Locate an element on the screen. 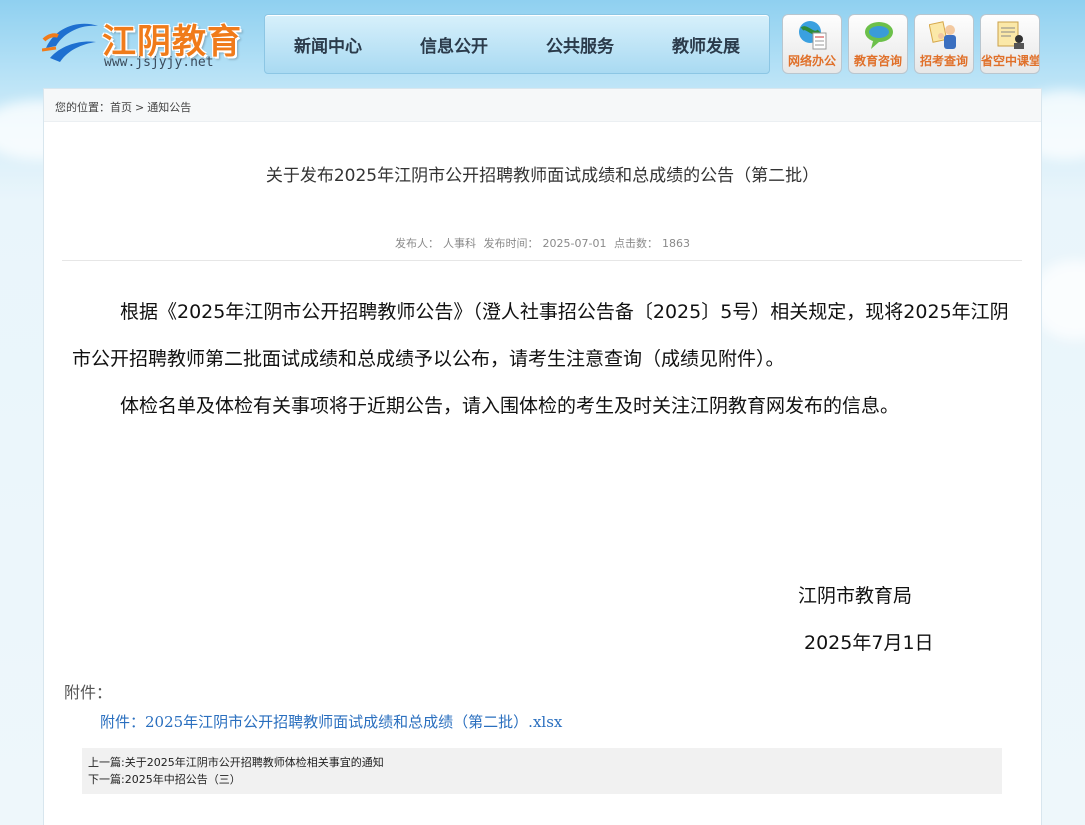 The height and width of the screenshot is (825, 1085). shortcut-exam: 招考查询 is located at coordinates (944, 44).